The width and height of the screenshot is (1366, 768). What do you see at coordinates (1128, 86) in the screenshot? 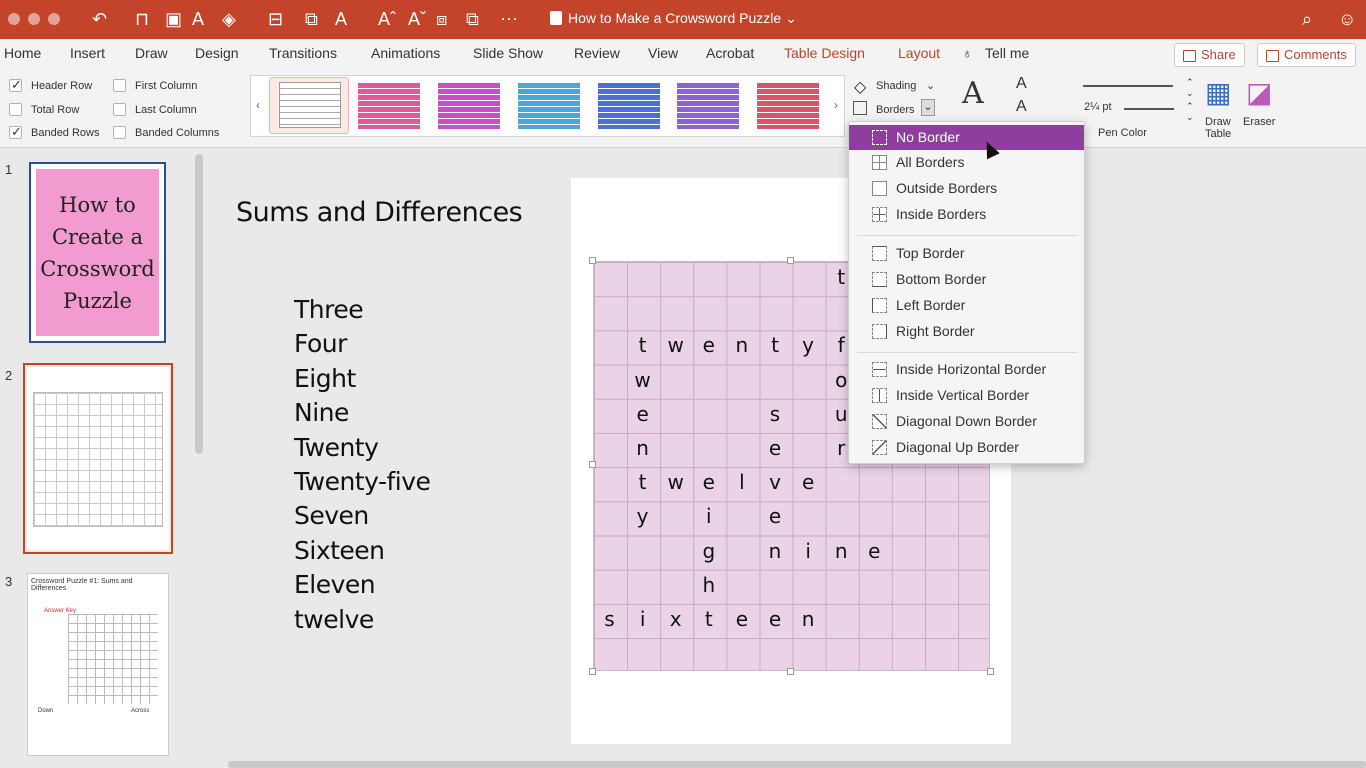
I see `pen-style-line` at bounding box center [1128, 86].